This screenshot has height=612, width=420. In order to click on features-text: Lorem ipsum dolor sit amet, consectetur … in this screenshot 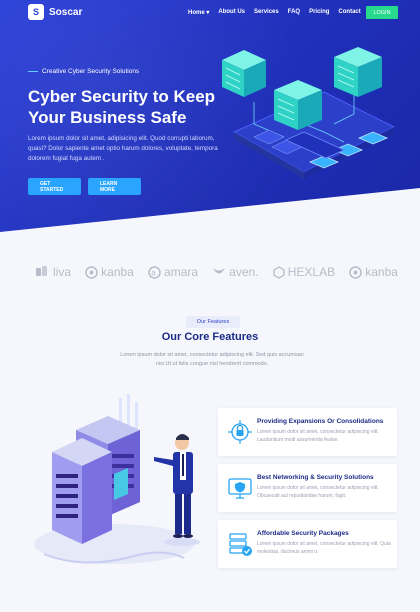, I will do `click(212, 359)`.